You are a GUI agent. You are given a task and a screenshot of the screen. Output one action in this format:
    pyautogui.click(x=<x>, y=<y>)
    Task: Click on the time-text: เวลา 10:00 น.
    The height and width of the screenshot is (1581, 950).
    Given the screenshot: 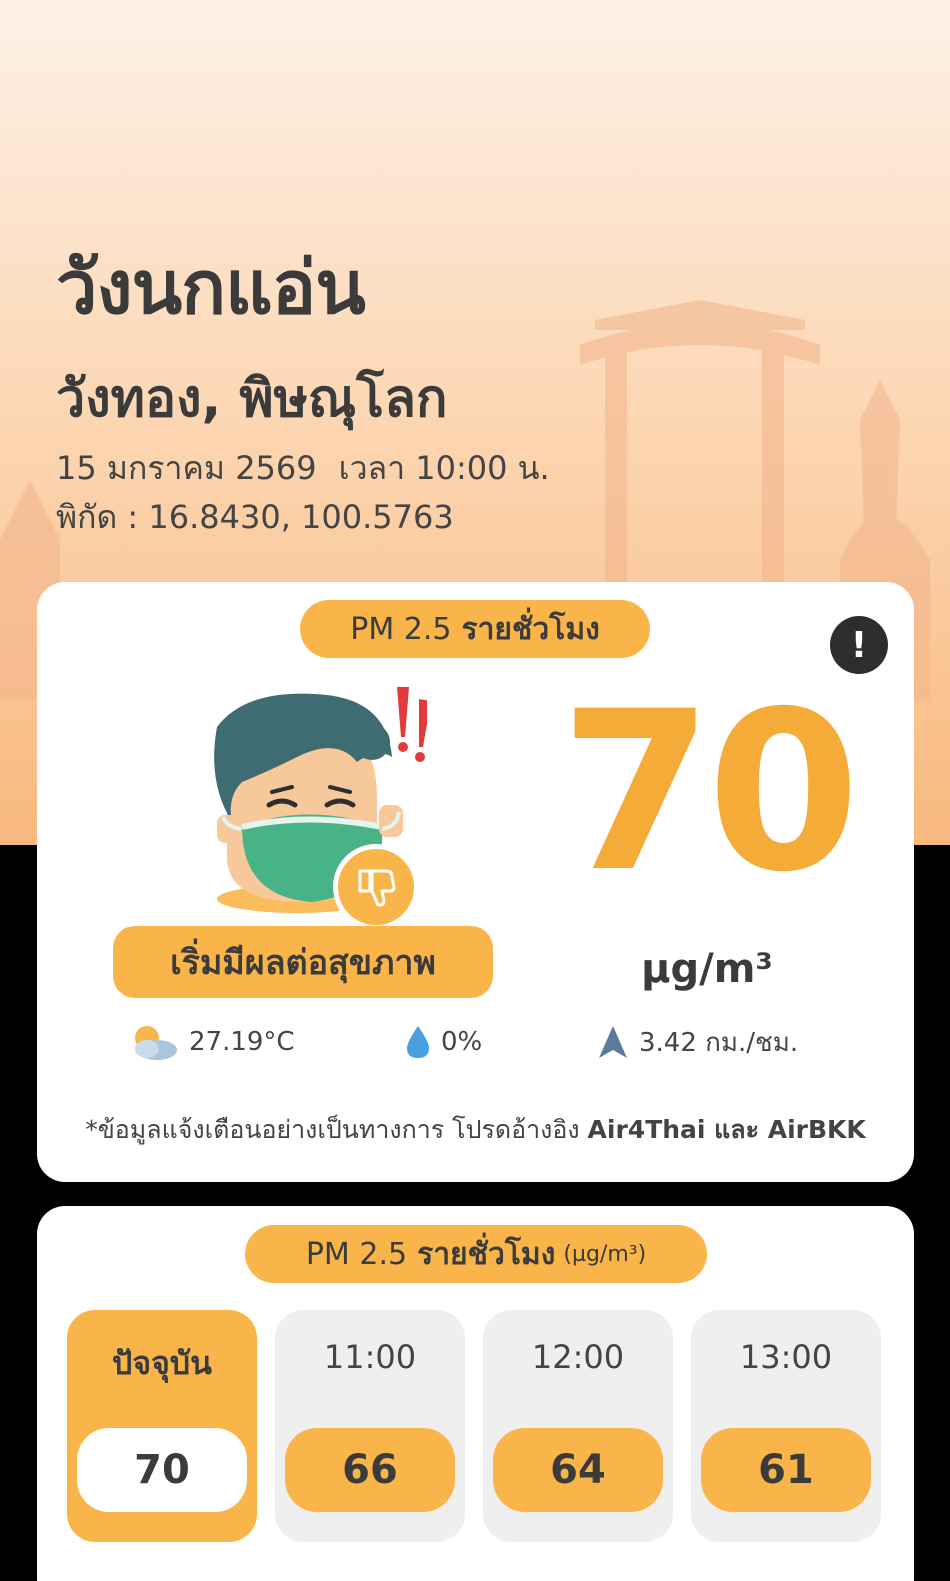 What is the action you would take?
    pyautogui.click(x=444, y=468)
    